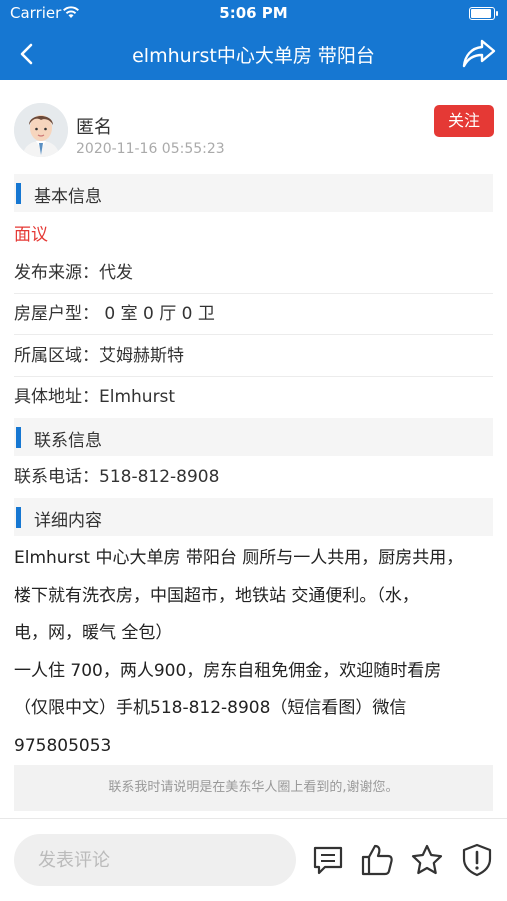 This screenshot has height=901, width=507. Describe the element at coordinates (216, 595) in the screenshot. I see `detail-line: 楼下就有洗衣房，中国超市，地铁站 交通便利。（水，` at that location.